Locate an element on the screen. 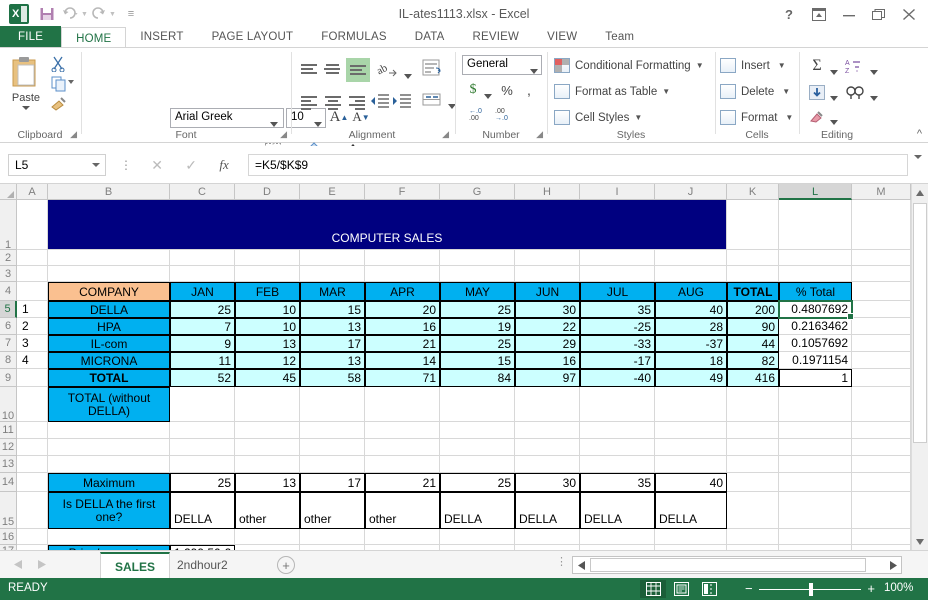 Image resolution: width=928 pixels, height=600 pixels. cell-A3 is located at coordinates (32, 274).